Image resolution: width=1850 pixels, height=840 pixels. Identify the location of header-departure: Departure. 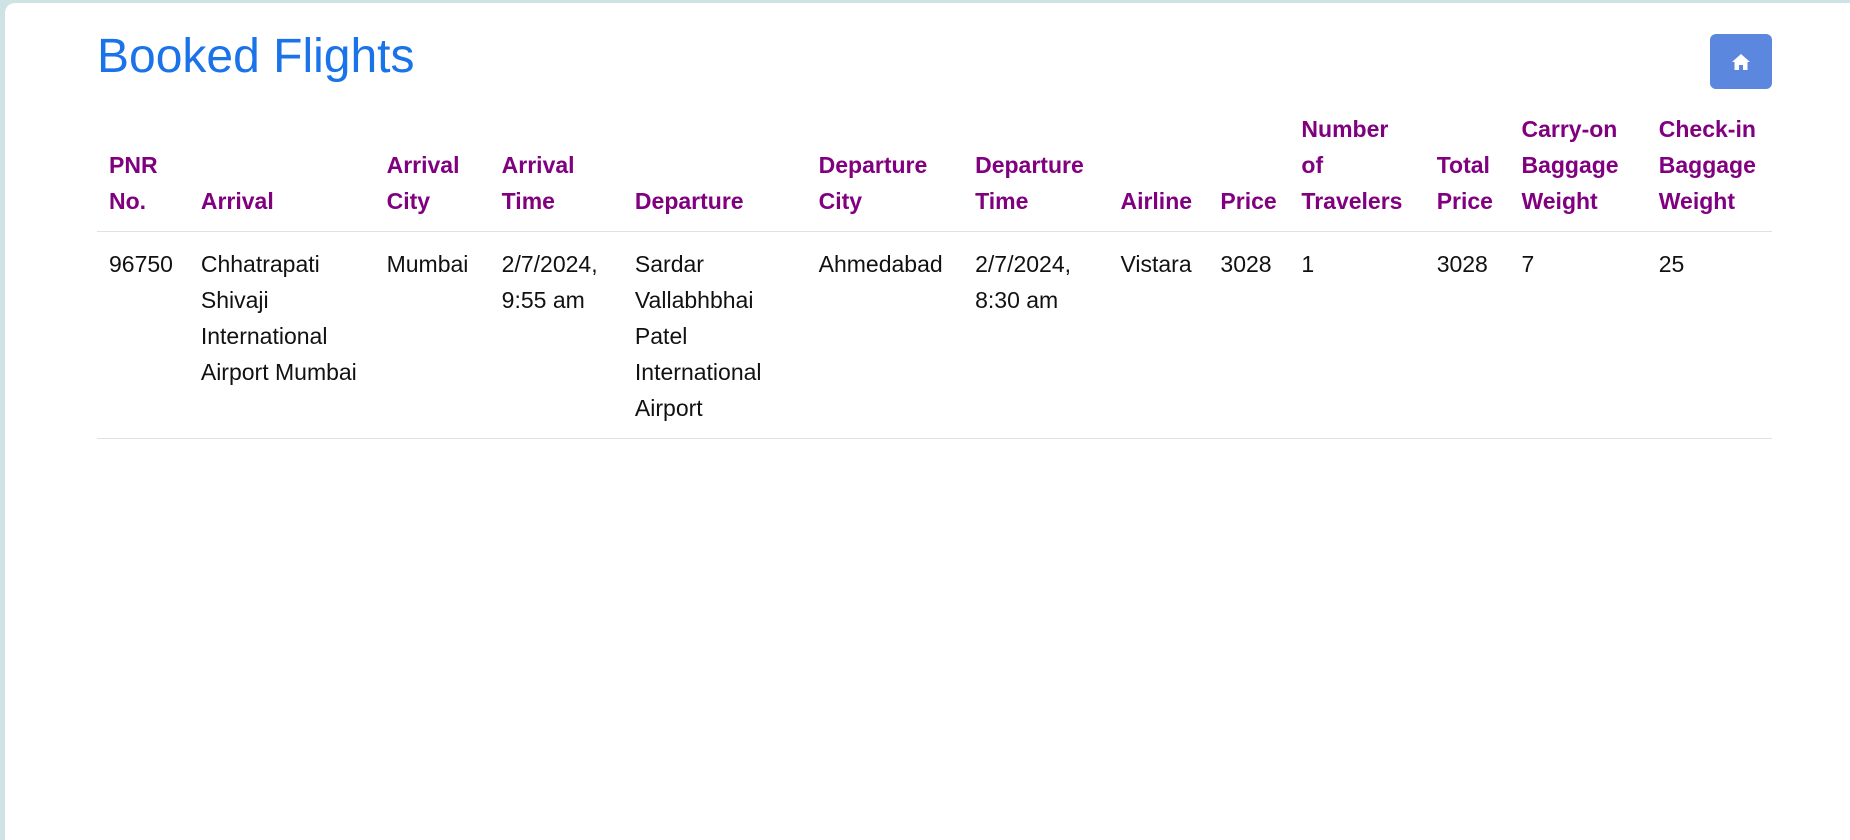
(714, 171).